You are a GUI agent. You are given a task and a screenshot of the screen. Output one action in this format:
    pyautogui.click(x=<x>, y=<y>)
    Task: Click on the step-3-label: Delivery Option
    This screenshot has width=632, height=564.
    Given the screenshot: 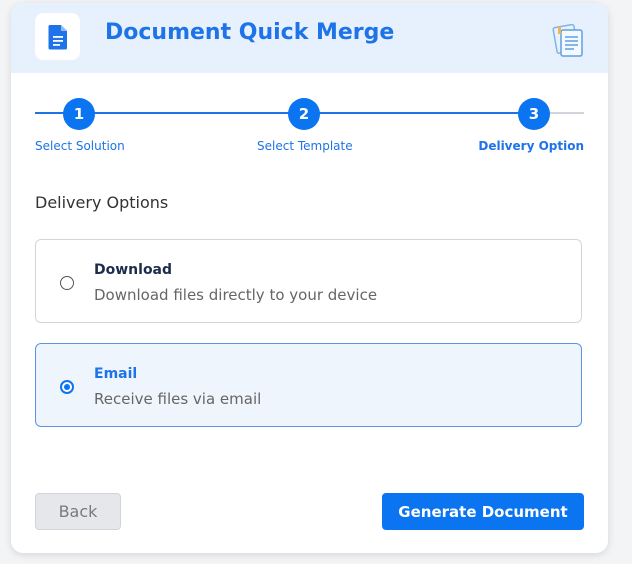 What is the action you would take?
    pyautogui.click(x=531, y=146)
    